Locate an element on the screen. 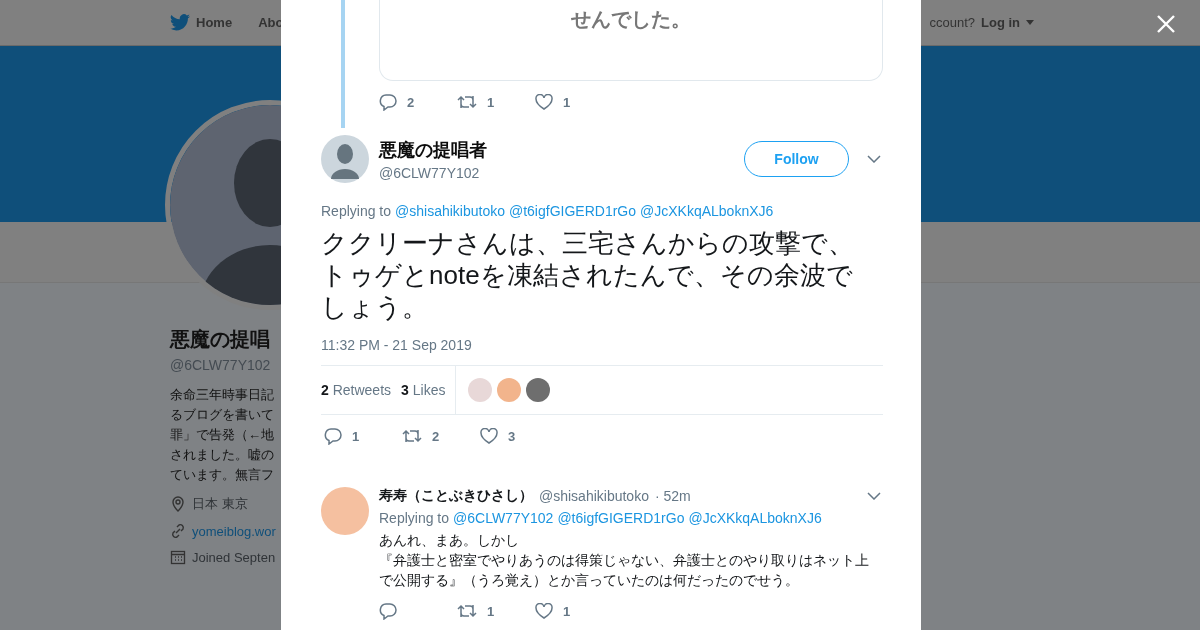  profile-name: 悪魔の提唱 is located at coordinates (220, 339).